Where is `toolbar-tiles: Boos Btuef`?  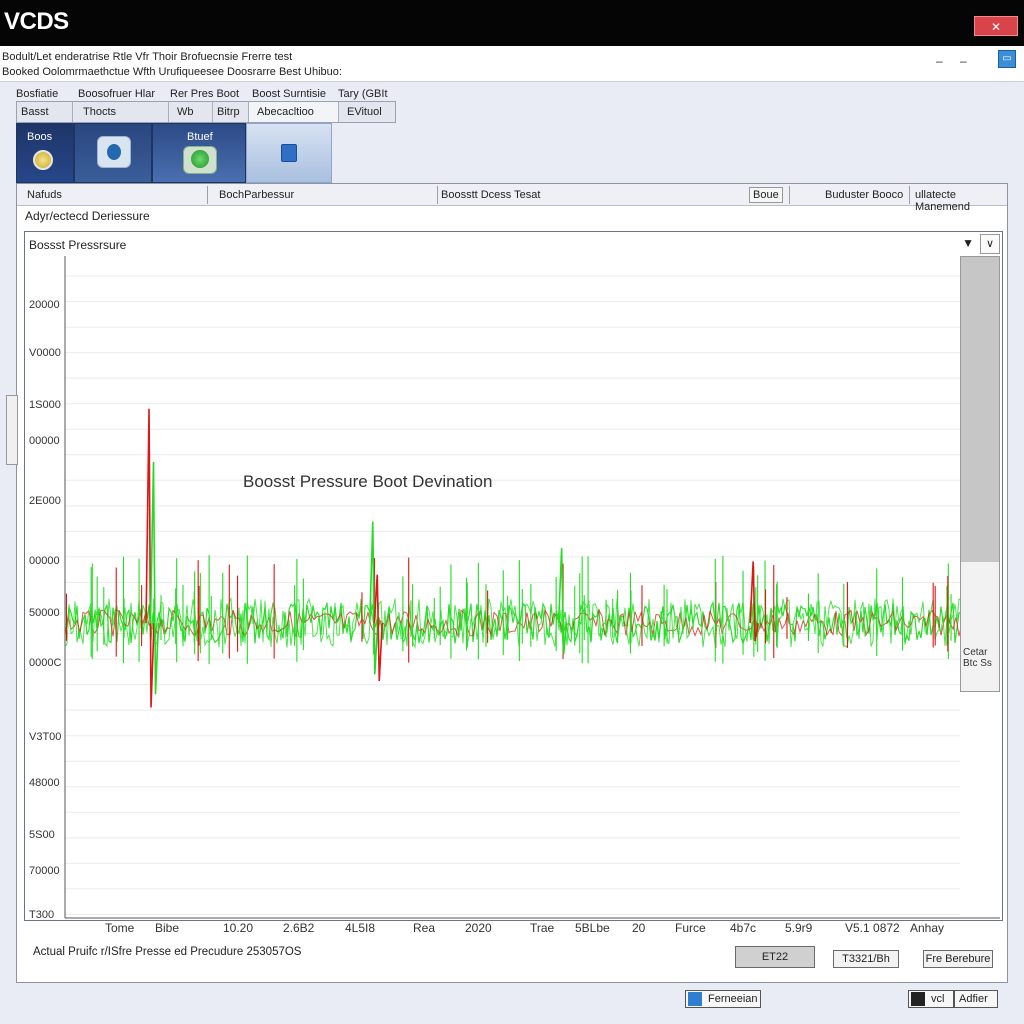
toolbar-tiles: Boos Btuef is located at coordinates (174, 153).